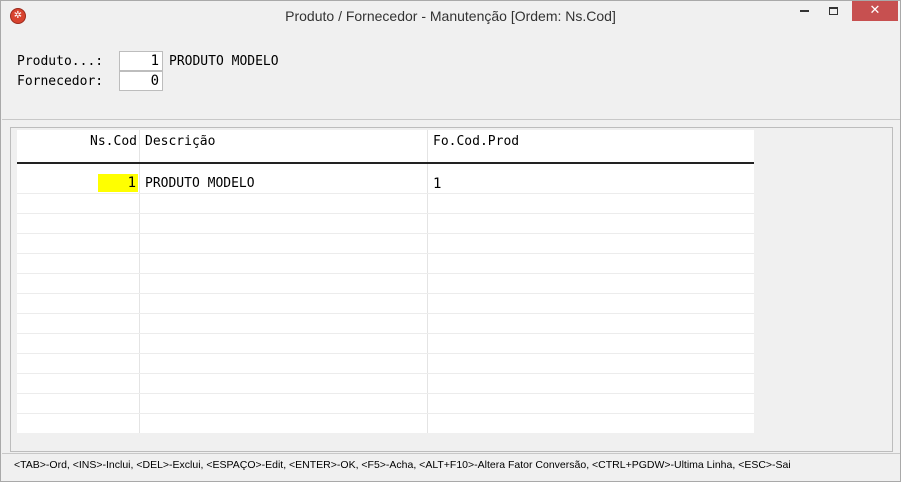  What do you see at coordinates (224, 61) in the screenshot?
I see `produto-name: PRODUTO MODELO` at bounding box center [224, 61].